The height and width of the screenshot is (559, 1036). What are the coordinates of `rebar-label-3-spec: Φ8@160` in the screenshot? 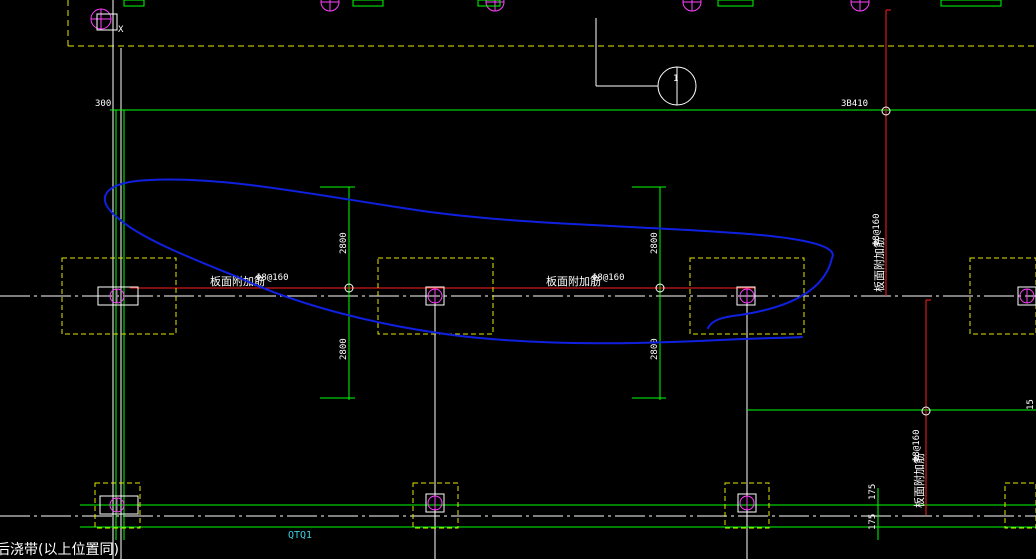 It's located at (877, 229).